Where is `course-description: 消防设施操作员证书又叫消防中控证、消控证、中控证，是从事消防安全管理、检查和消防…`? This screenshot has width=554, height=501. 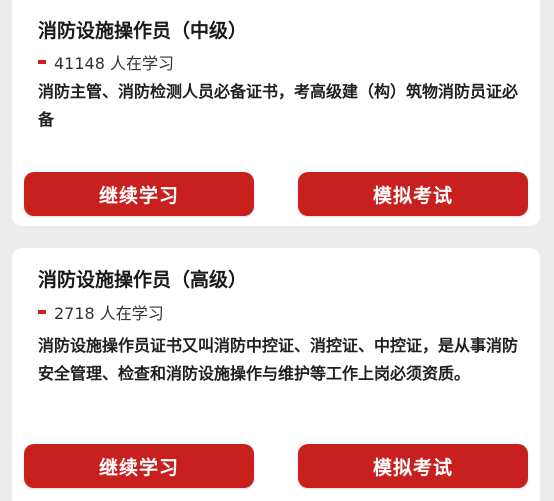 course-description: 消防设施操作员证书又叫消防中控证、消控证、中控证，是从事消防安全管理、检查和消防… is located at coordinates (278, 359).